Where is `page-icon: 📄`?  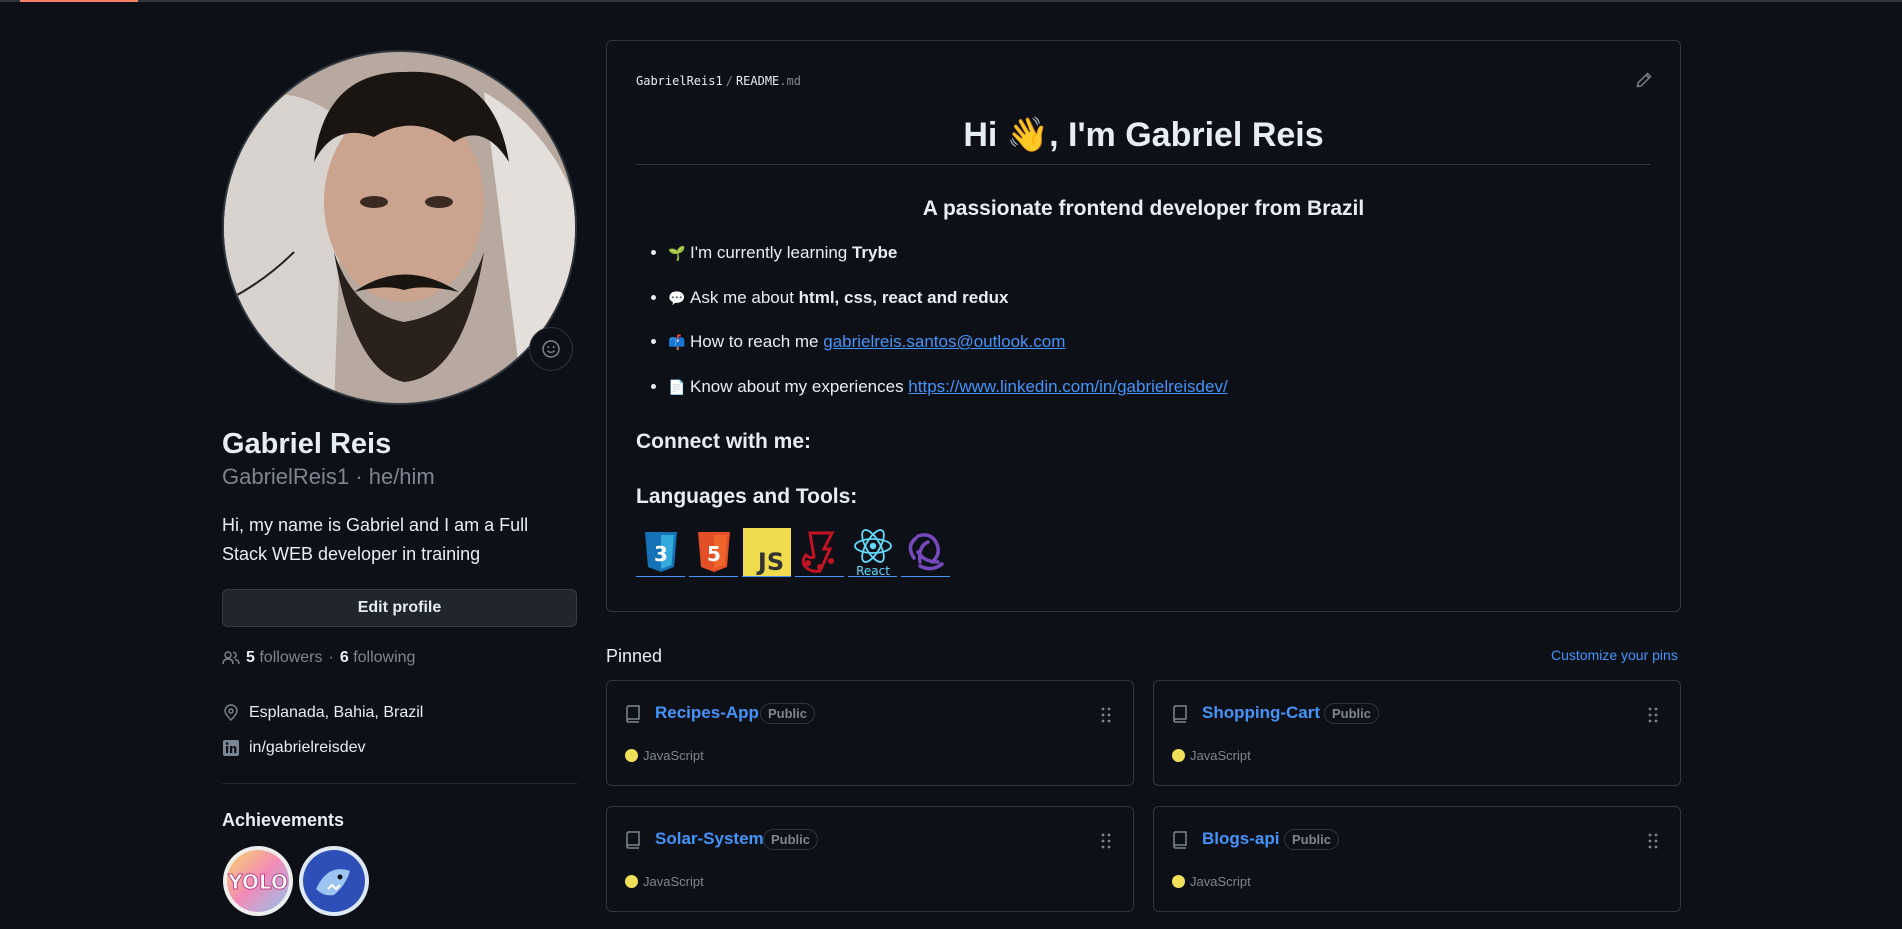
page-icon: 📄 is located at coordinates (677, 386).